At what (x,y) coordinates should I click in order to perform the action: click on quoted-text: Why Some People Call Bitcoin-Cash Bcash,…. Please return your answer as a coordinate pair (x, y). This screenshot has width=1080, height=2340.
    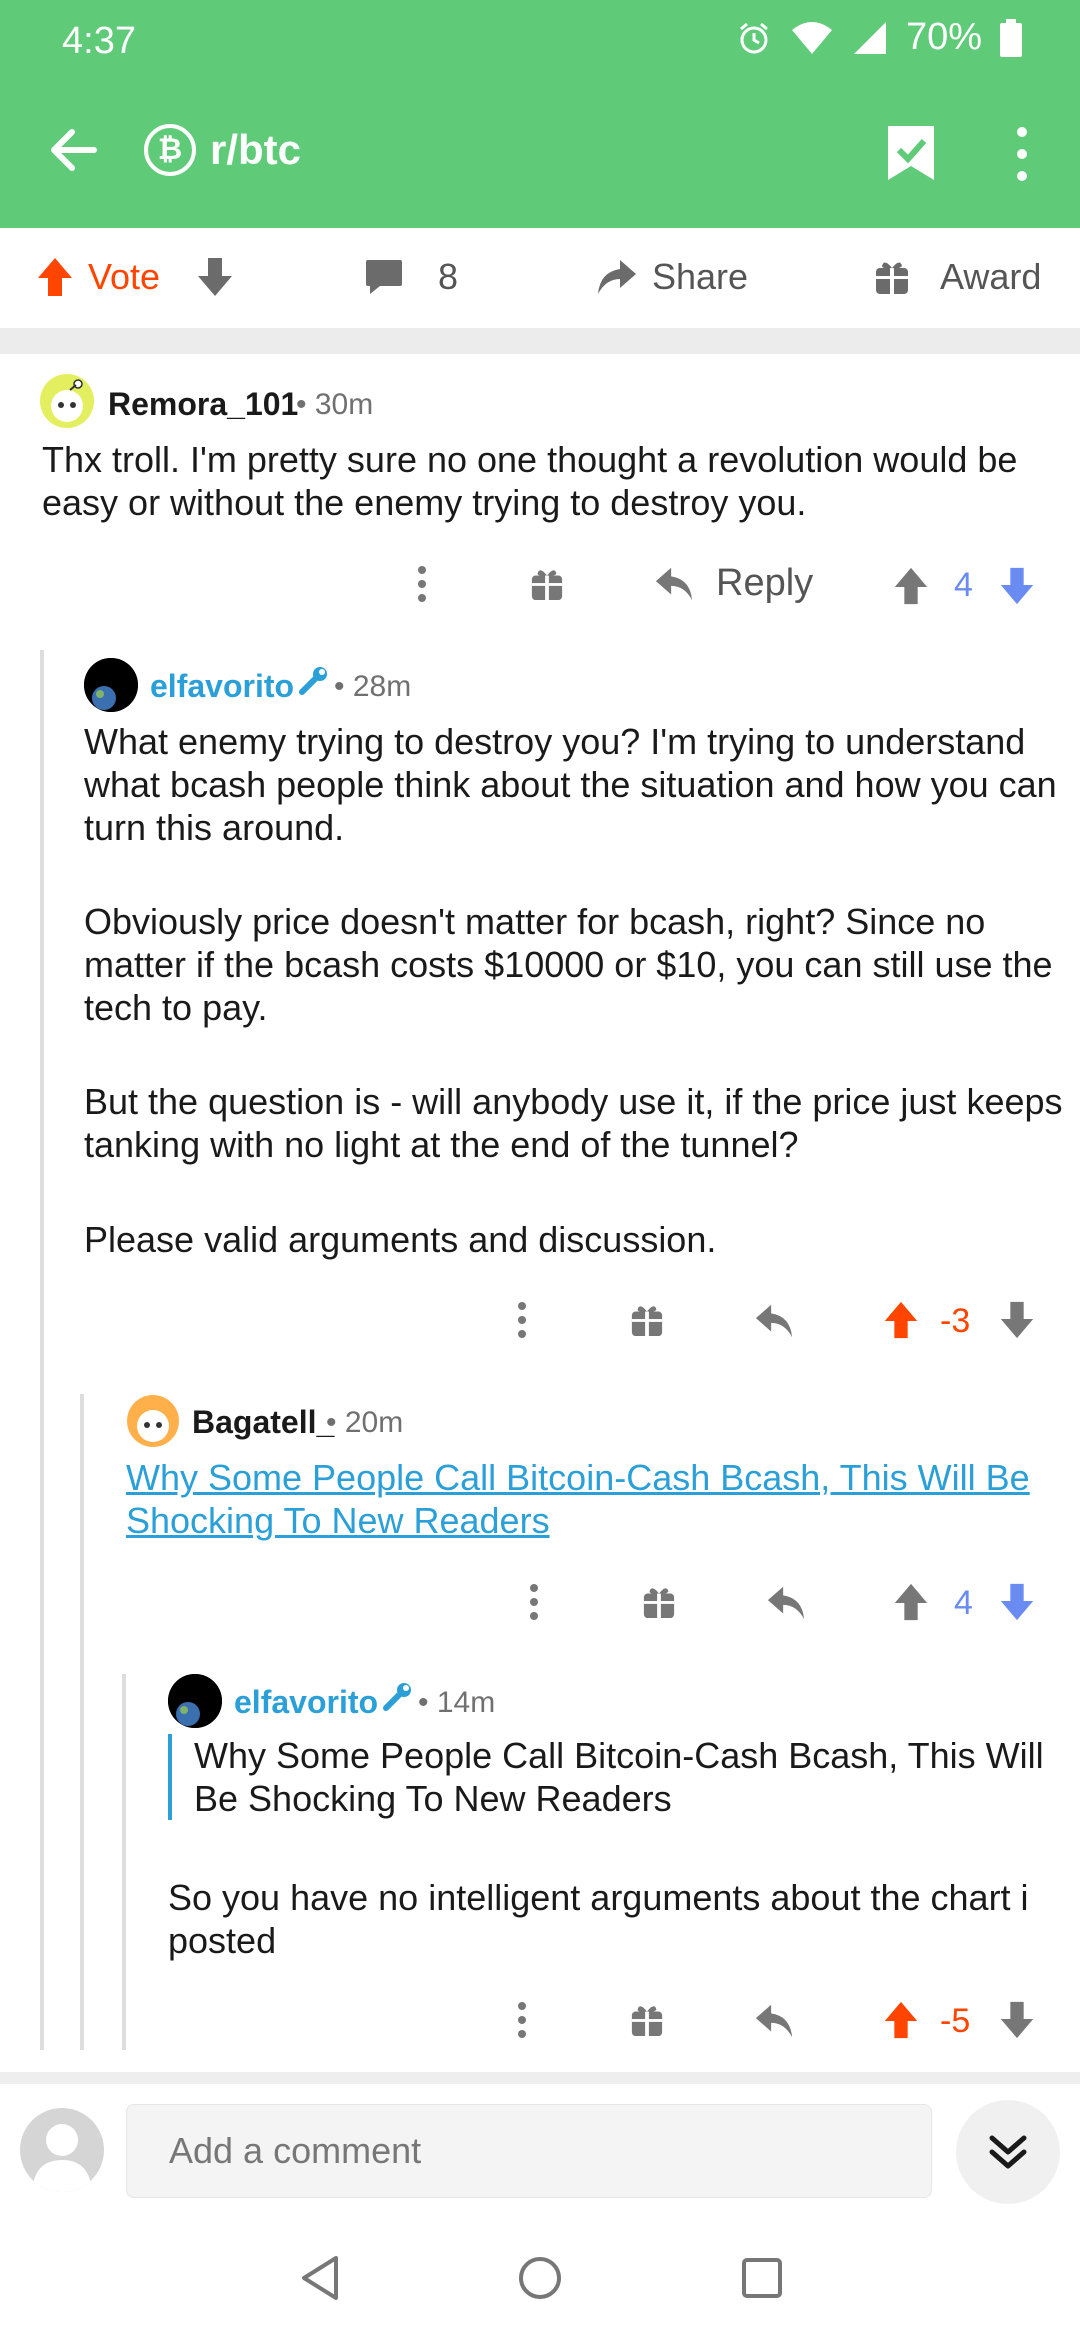
    Looking at the image, I should click on (619, 1777).